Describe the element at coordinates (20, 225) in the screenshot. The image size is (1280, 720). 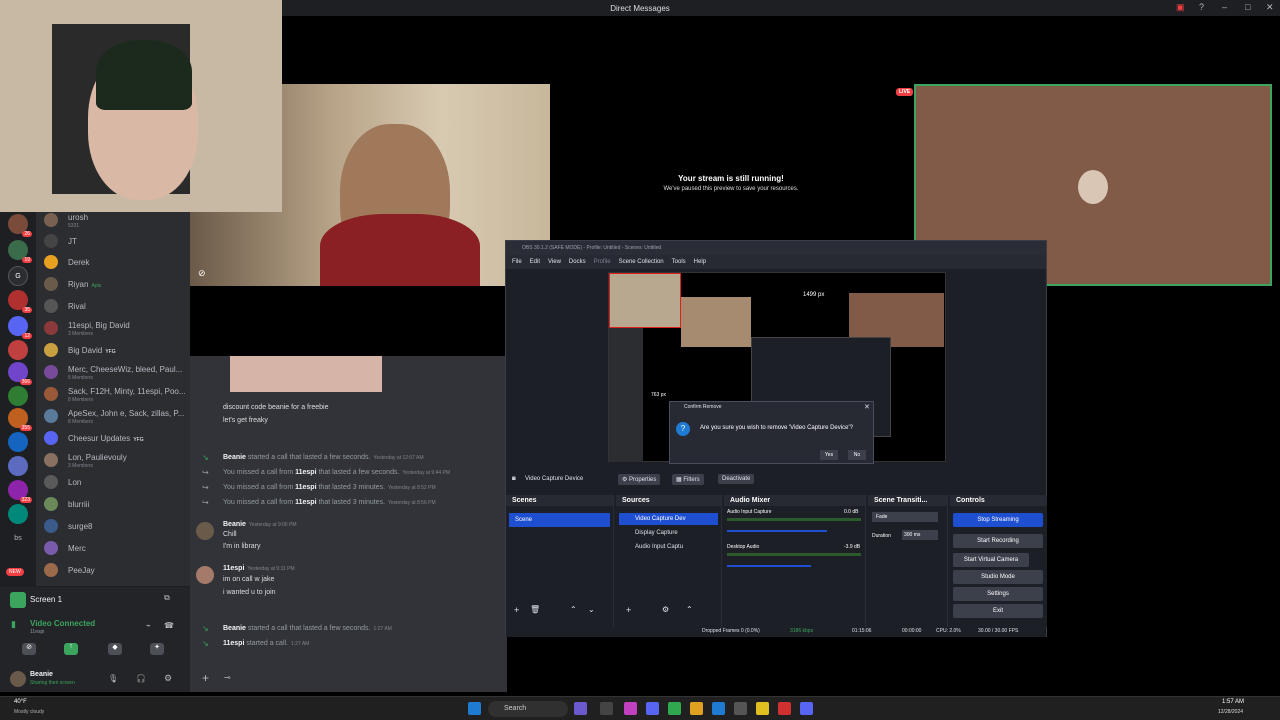
I see `server-icon: 26` at that location.